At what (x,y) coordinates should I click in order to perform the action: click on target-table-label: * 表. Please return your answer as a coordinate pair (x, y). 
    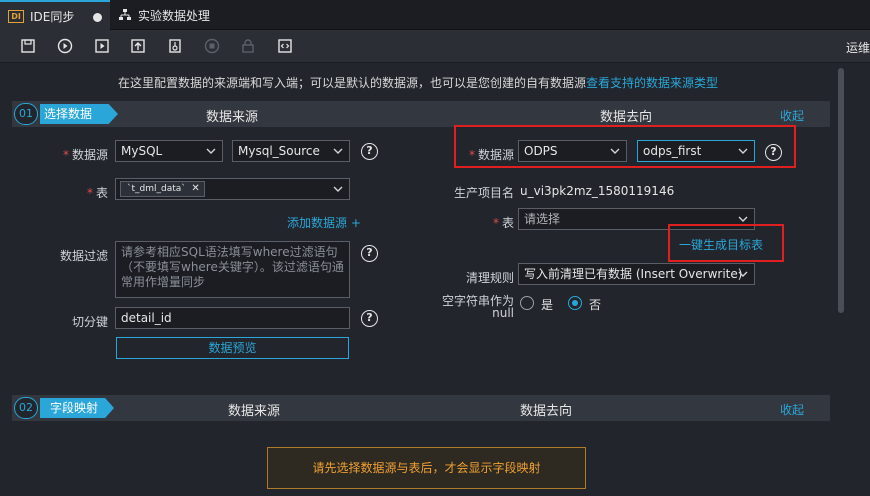
    Looking at the image, I should click on (503, 223).